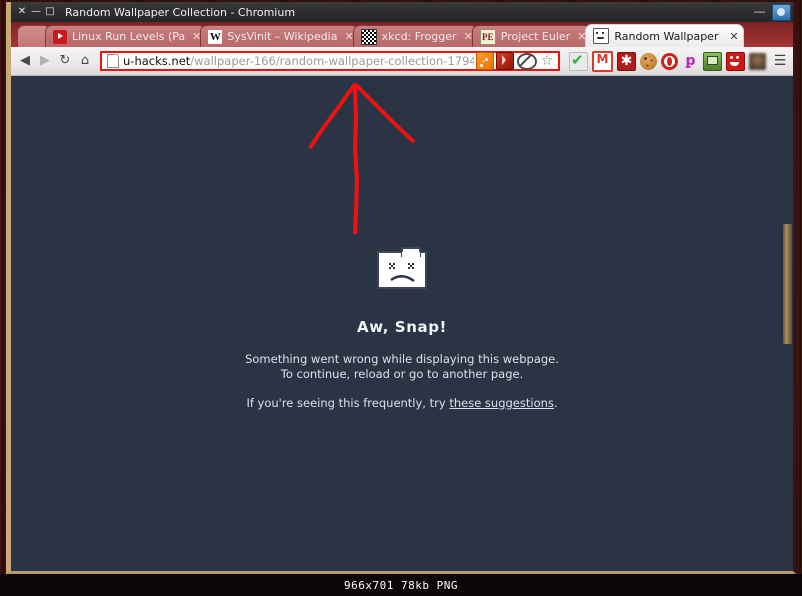 The height and width of the screenshot is (596, 802). What do you see at coordinates (780, 61) in the screenshot?
I see `hamburger-menu-icon: ☰` at bounding box center [780, 61].